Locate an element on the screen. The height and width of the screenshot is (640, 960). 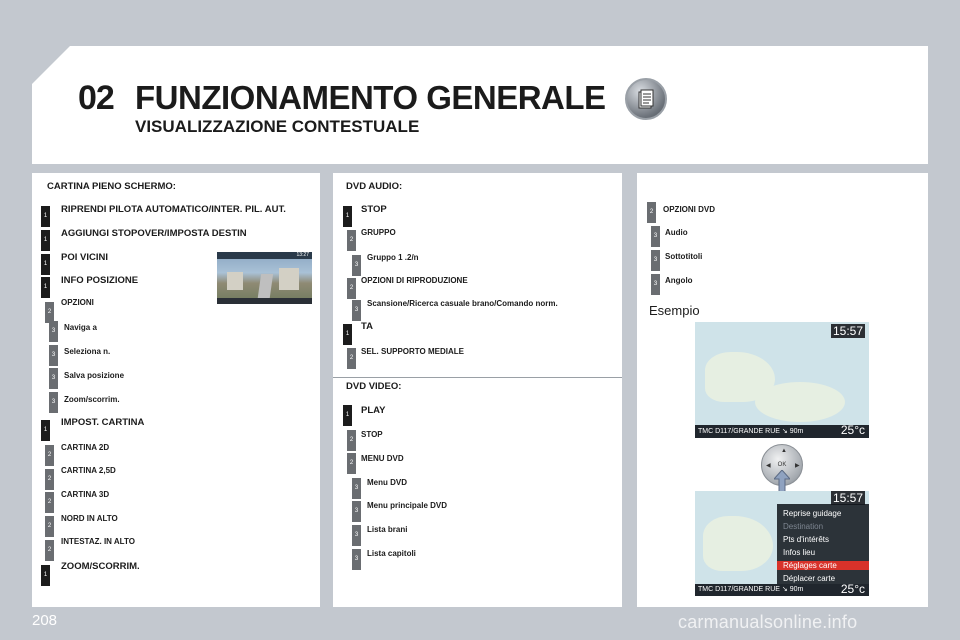
menu-item: INFO POSIZIONE is located at coordinates (100, 280).